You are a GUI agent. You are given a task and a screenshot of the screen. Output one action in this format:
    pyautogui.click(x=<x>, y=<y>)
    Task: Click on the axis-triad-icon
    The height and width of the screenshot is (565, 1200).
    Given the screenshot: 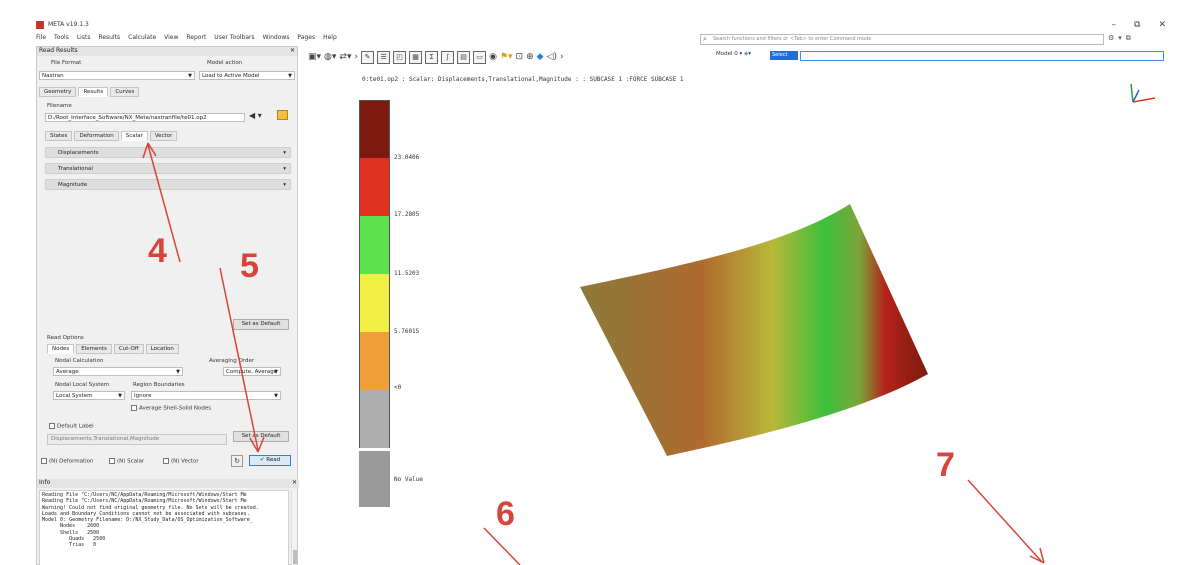 What is the action you would take?
    pyautogui.click(x=1143, y=93)
    